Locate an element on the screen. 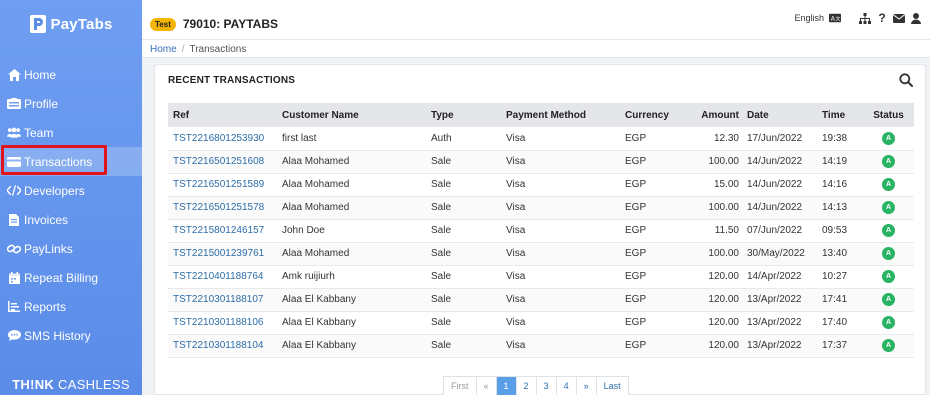  col-customer: Customer Name is located at coordinates (351, 115).